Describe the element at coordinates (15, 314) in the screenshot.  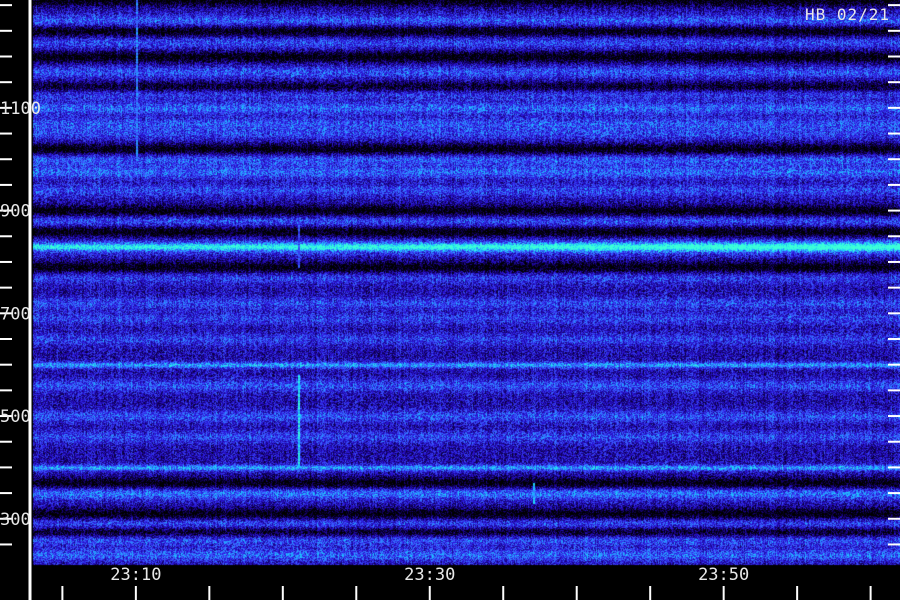
I see `y-tick-label: 700` at that location.